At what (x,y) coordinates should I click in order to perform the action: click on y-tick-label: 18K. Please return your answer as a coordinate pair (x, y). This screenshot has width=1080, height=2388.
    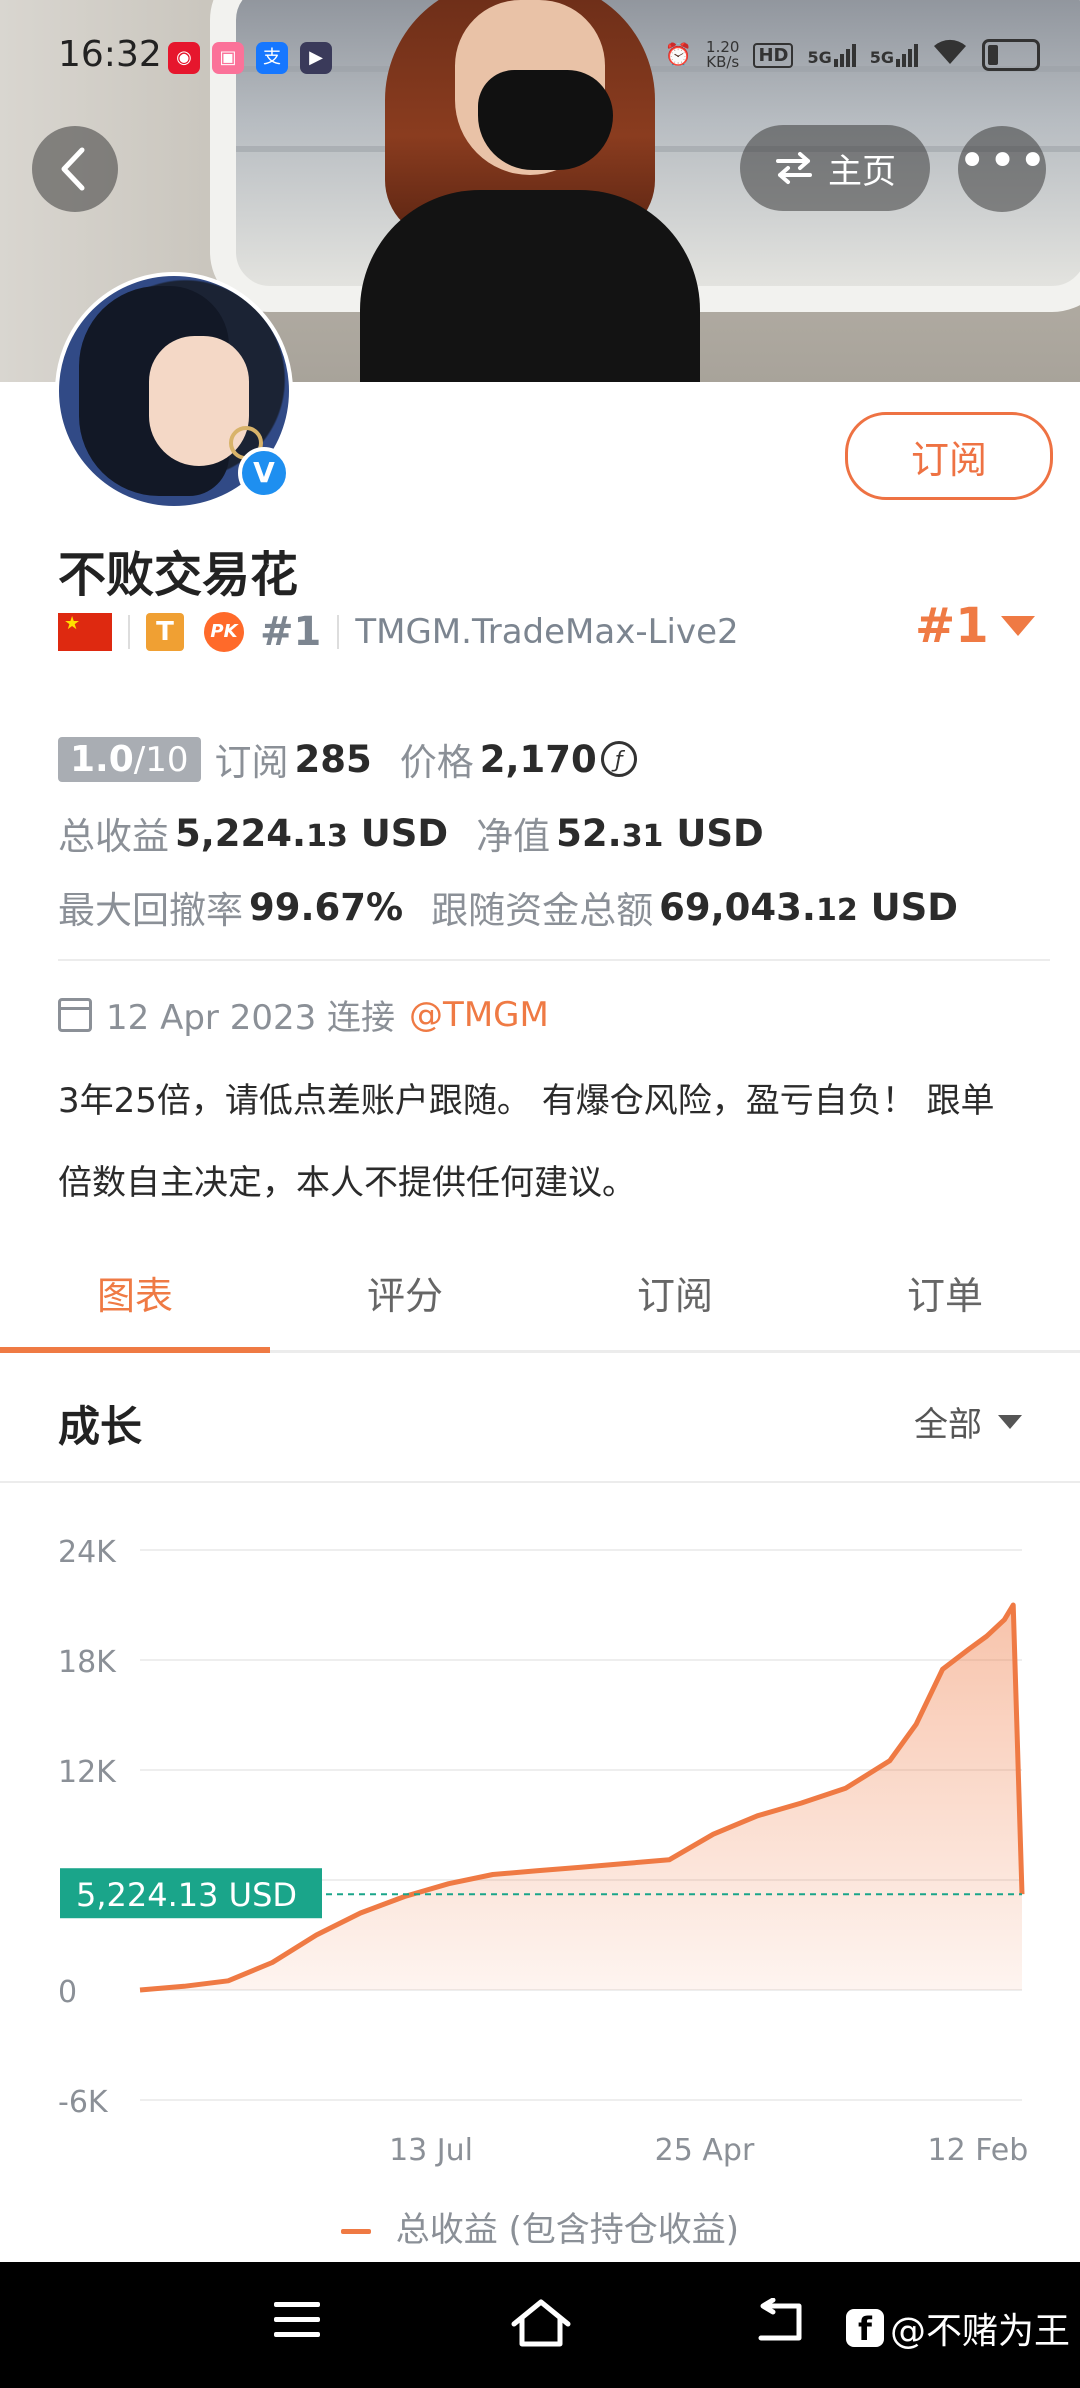
    Looking at the image, I should click on (87, 1662).